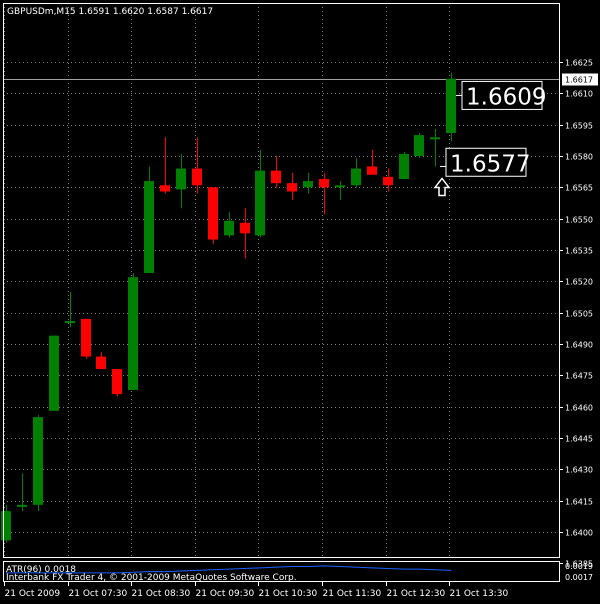 This screenshot has height=604, width=600. Describe the element at coordinates (225, 594) in the screenshot. I see `time-tick-label: 21 Oct 09:30` at that location.